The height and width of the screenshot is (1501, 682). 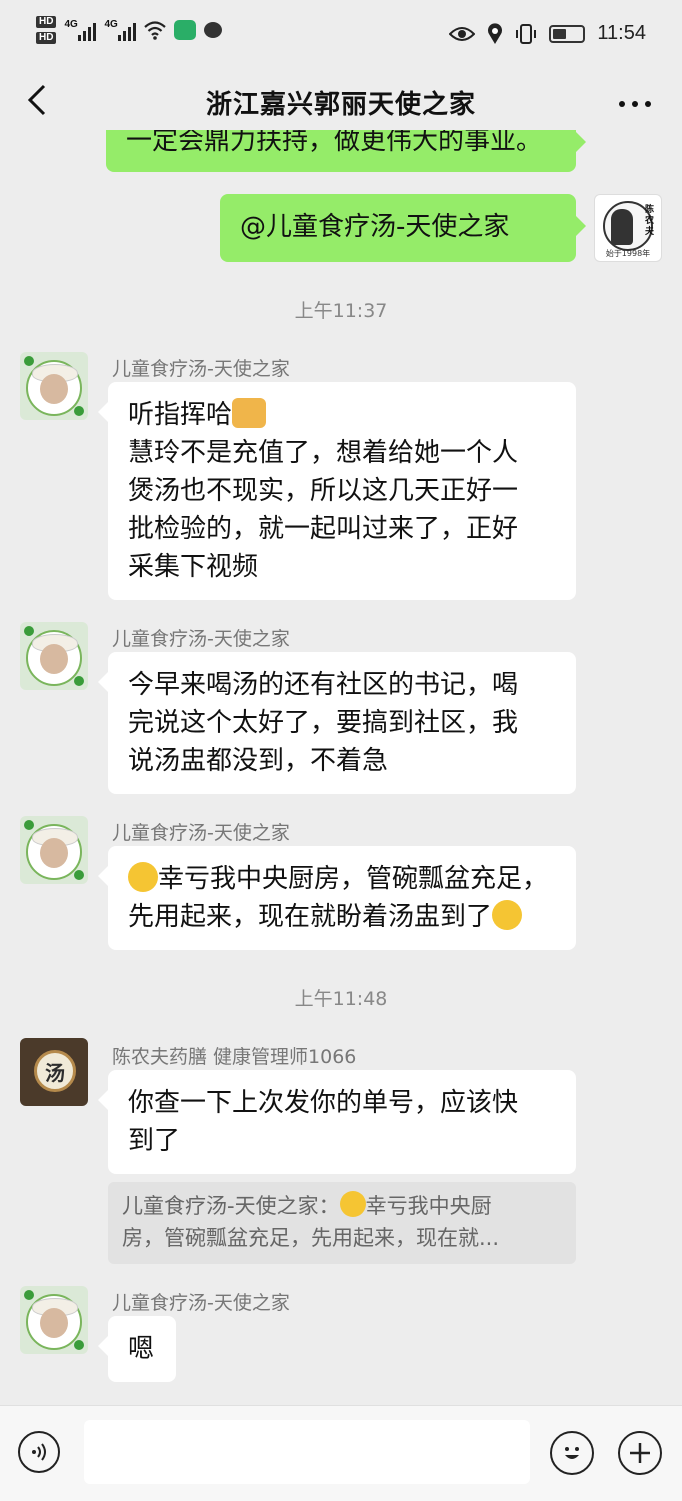 I want to click on wifi-icon, so click(x=155, y=30).